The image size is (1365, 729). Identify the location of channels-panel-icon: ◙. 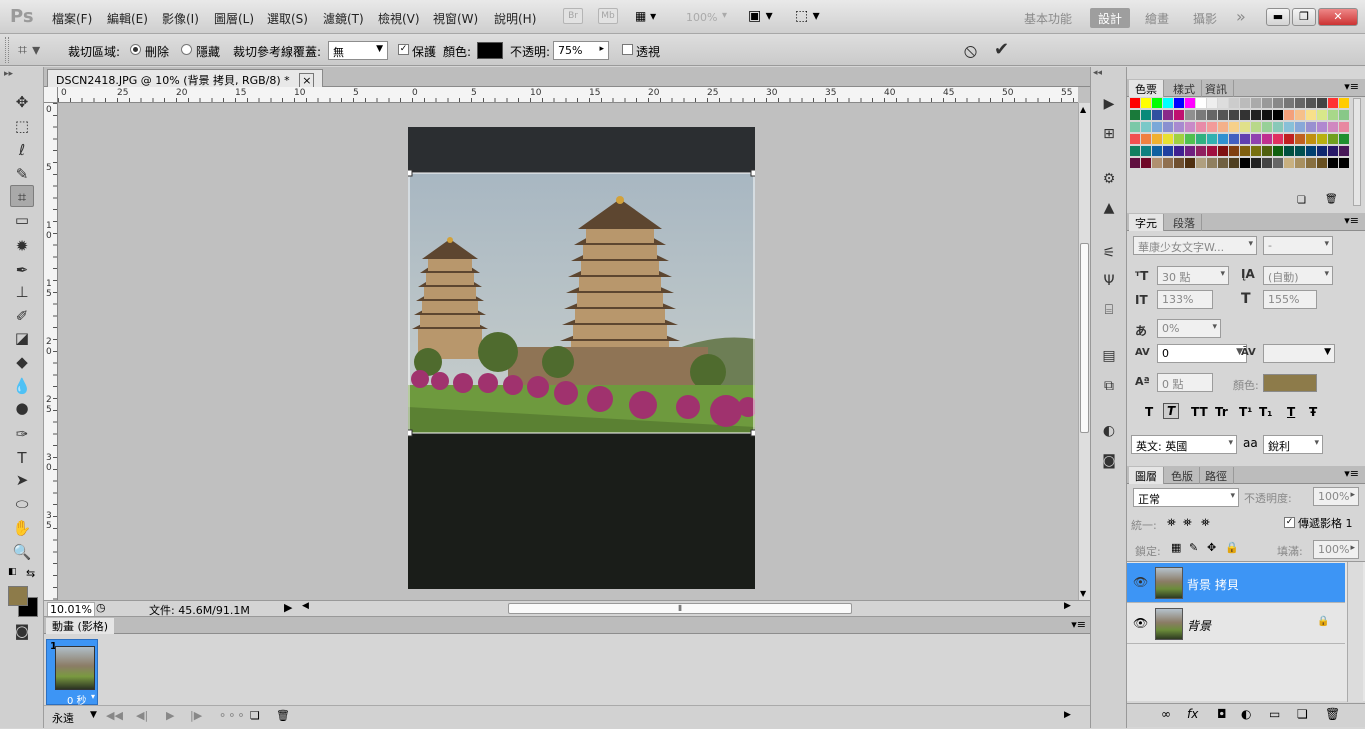
(1109, 461).